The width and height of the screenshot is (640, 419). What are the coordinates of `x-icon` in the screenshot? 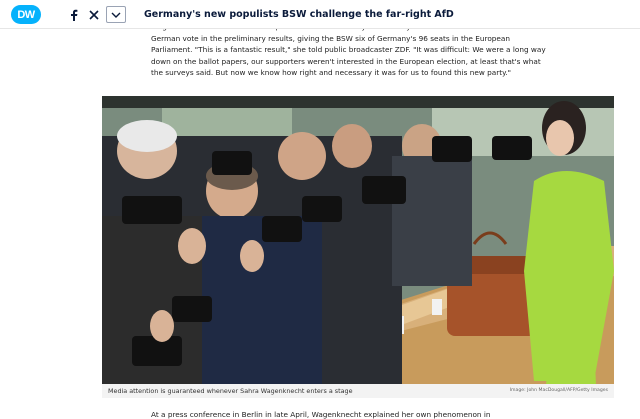 It's located at (94, 14).